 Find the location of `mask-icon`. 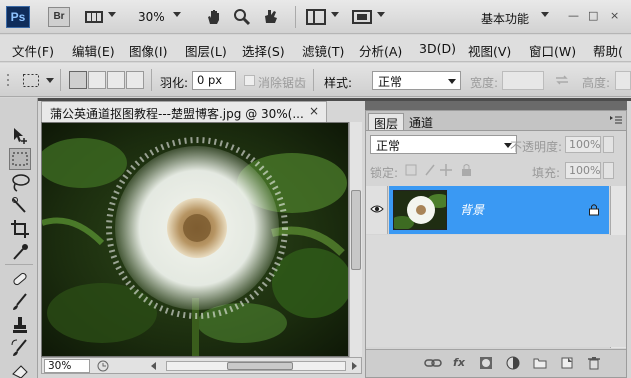

mask-icon is located at coordinates (486, 363).